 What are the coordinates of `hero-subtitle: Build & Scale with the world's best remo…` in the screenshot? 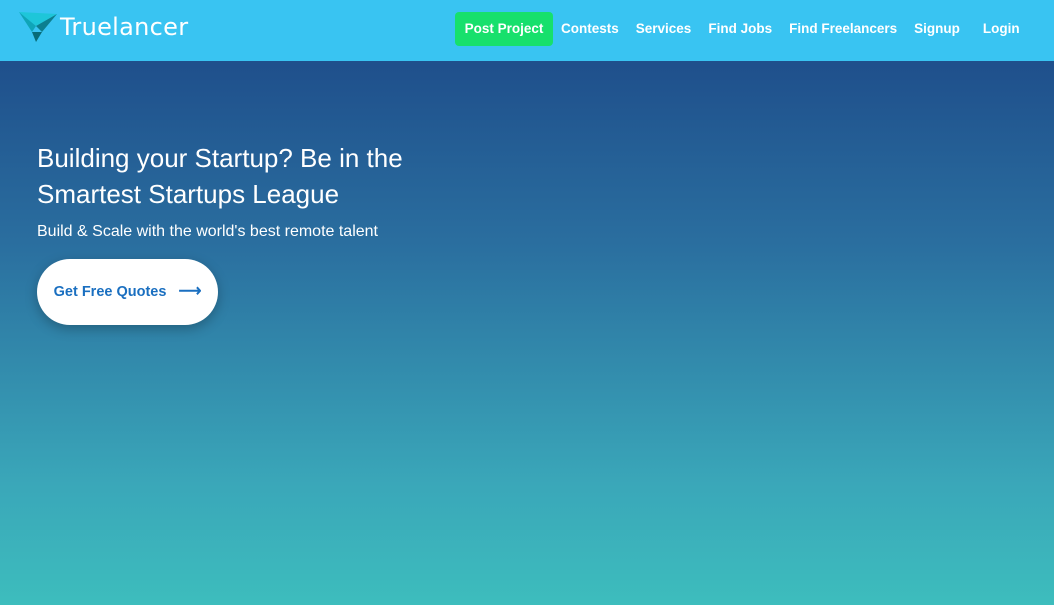 It's located at (207, 231).